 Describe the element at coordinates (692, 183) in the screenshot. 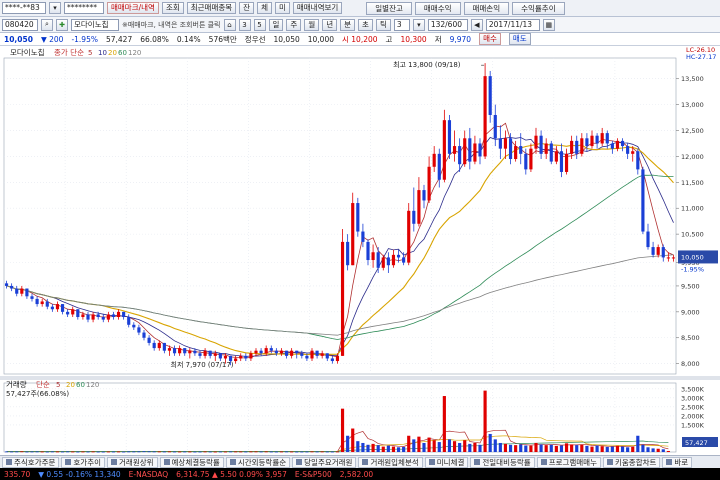

I see `price-tick-label: 11,500` at that location.